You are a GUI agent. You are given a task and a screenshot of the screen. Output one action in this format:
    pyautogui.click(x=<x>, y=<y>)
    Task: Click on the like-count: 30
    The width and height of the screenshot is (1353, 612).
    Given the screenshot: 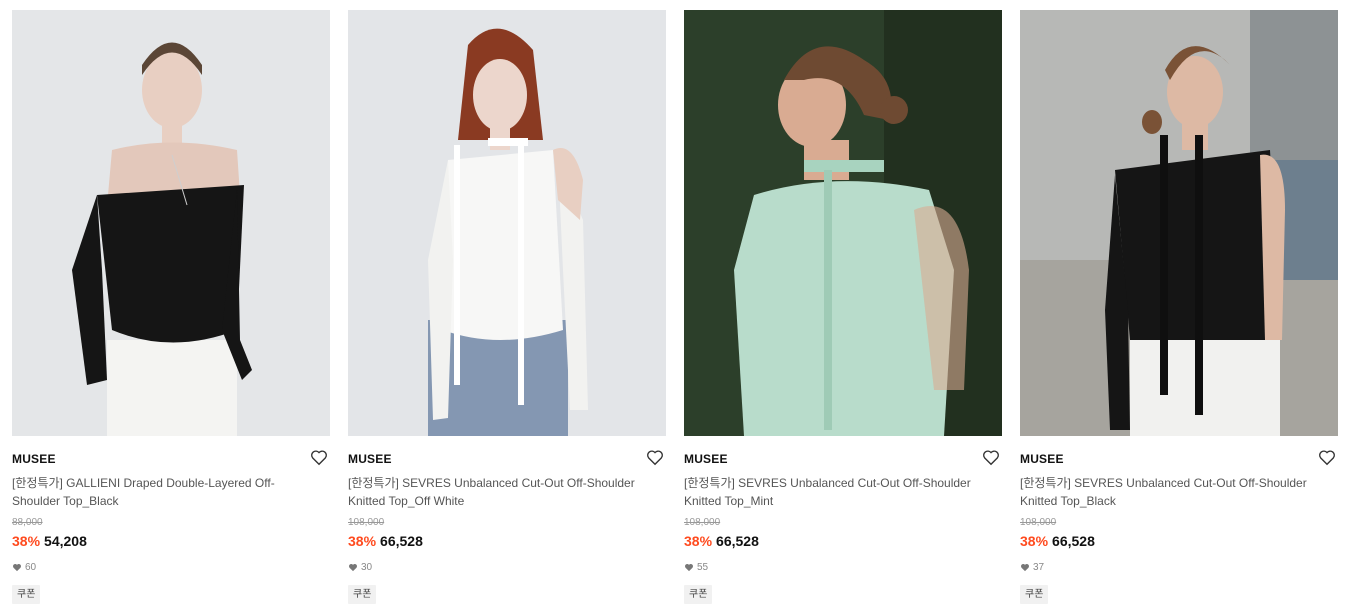 What is the action you would take?
    pyautogui.click(x=360, y=567)
    